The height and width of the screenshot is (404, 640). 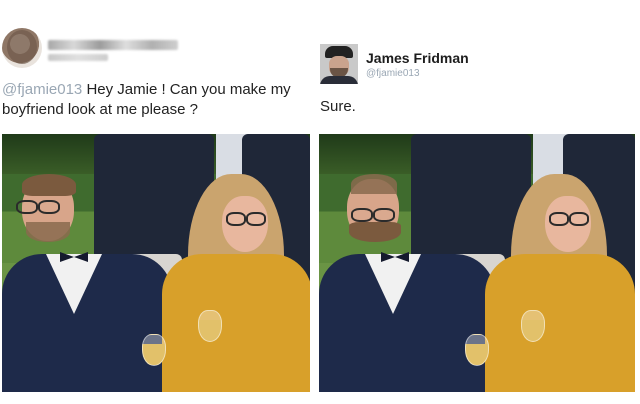 What do you see at coordinates (393, 73) in the screenshot?
I see `user-handle: @fjamie013` at bounding box center [393, 73].